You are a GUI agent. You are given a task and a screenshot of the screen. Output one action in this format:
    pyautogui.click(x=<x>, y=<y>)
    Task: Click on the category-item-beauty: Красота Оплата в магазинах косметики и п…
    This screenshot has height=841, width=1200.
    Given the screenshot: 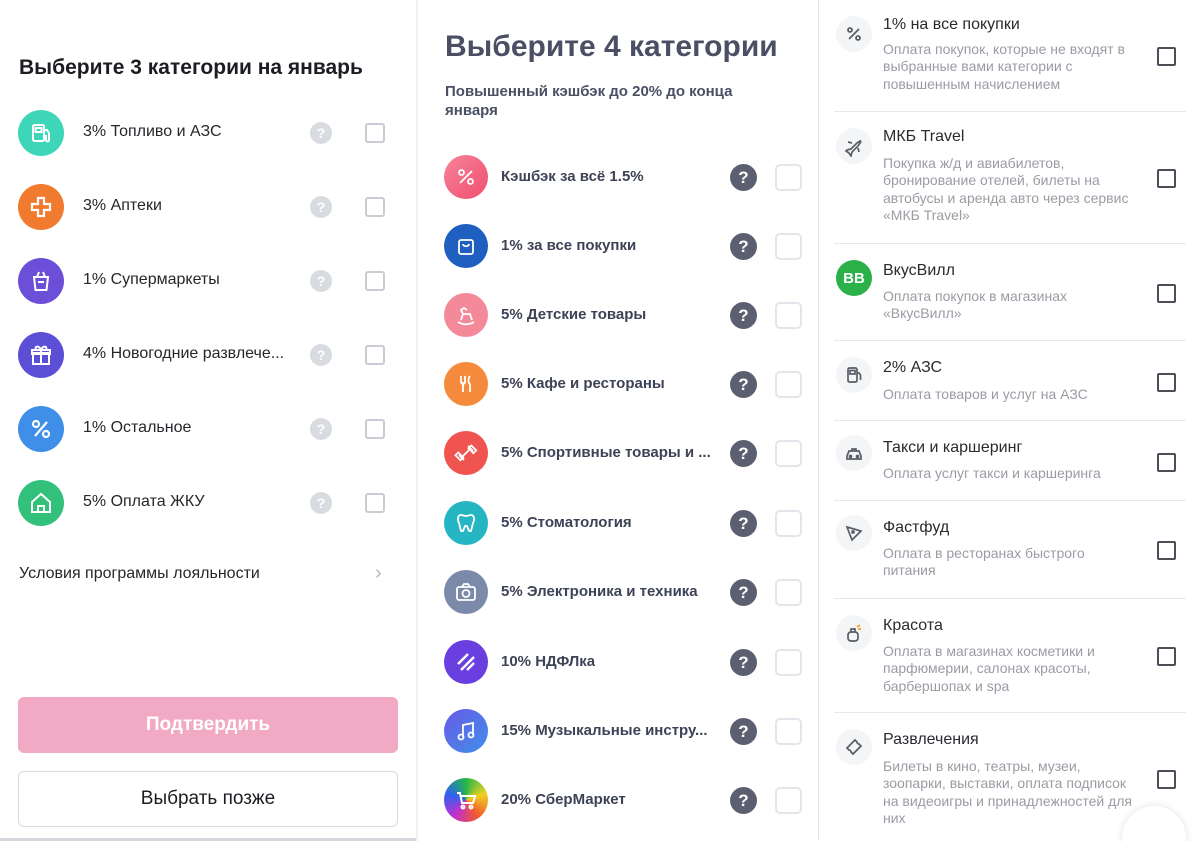 What is the action you would take?
    pyautogui.click(x=1010, y=656)
    